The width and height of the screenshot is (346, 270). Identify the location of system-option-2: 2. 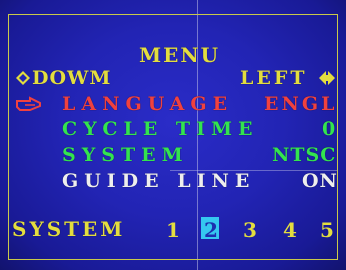
(211, 230).